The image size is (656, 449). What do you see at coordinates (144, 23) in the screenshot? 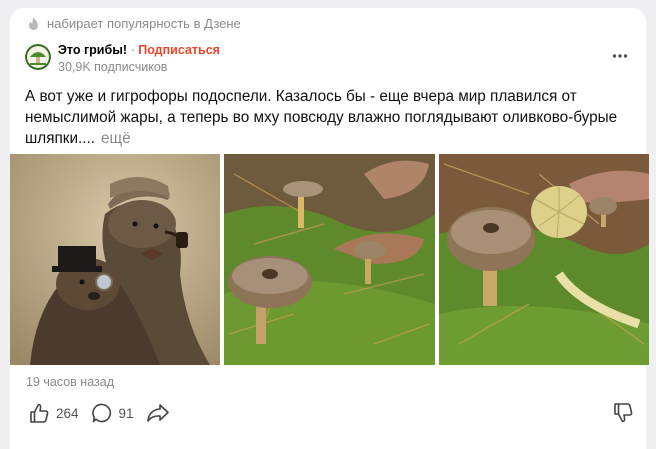
I see `trending-text: набирает популярность в Дзене` at bounding box center [144, 23].